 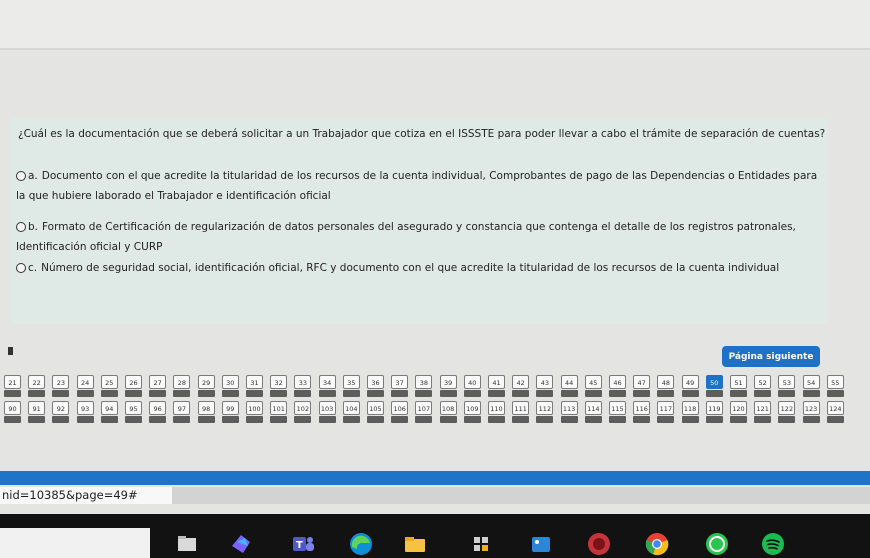 What do you see at coordinates (187, 544) in the screenshot?
I see `file-explorer-icon` at bounding box center [187, 544].